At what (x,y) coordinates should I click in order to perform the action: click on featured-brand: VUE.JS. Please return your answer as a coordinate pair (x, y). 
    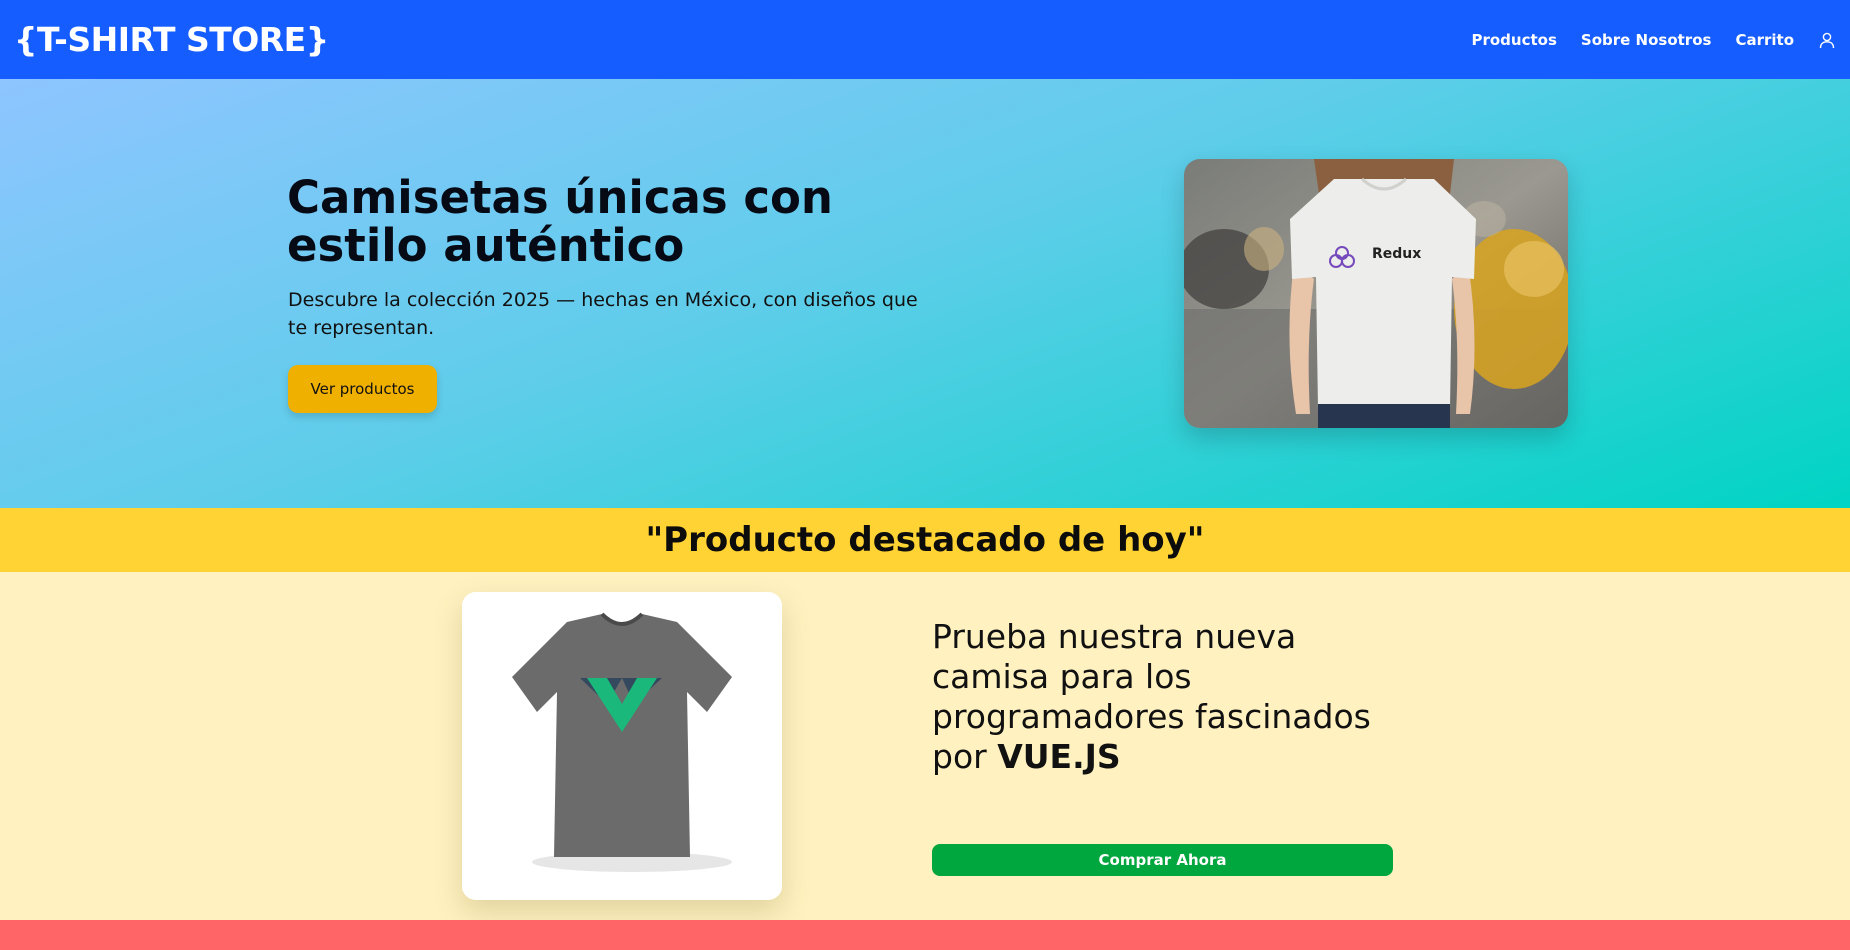
    Looking at the image, I should click on (1059, 756).